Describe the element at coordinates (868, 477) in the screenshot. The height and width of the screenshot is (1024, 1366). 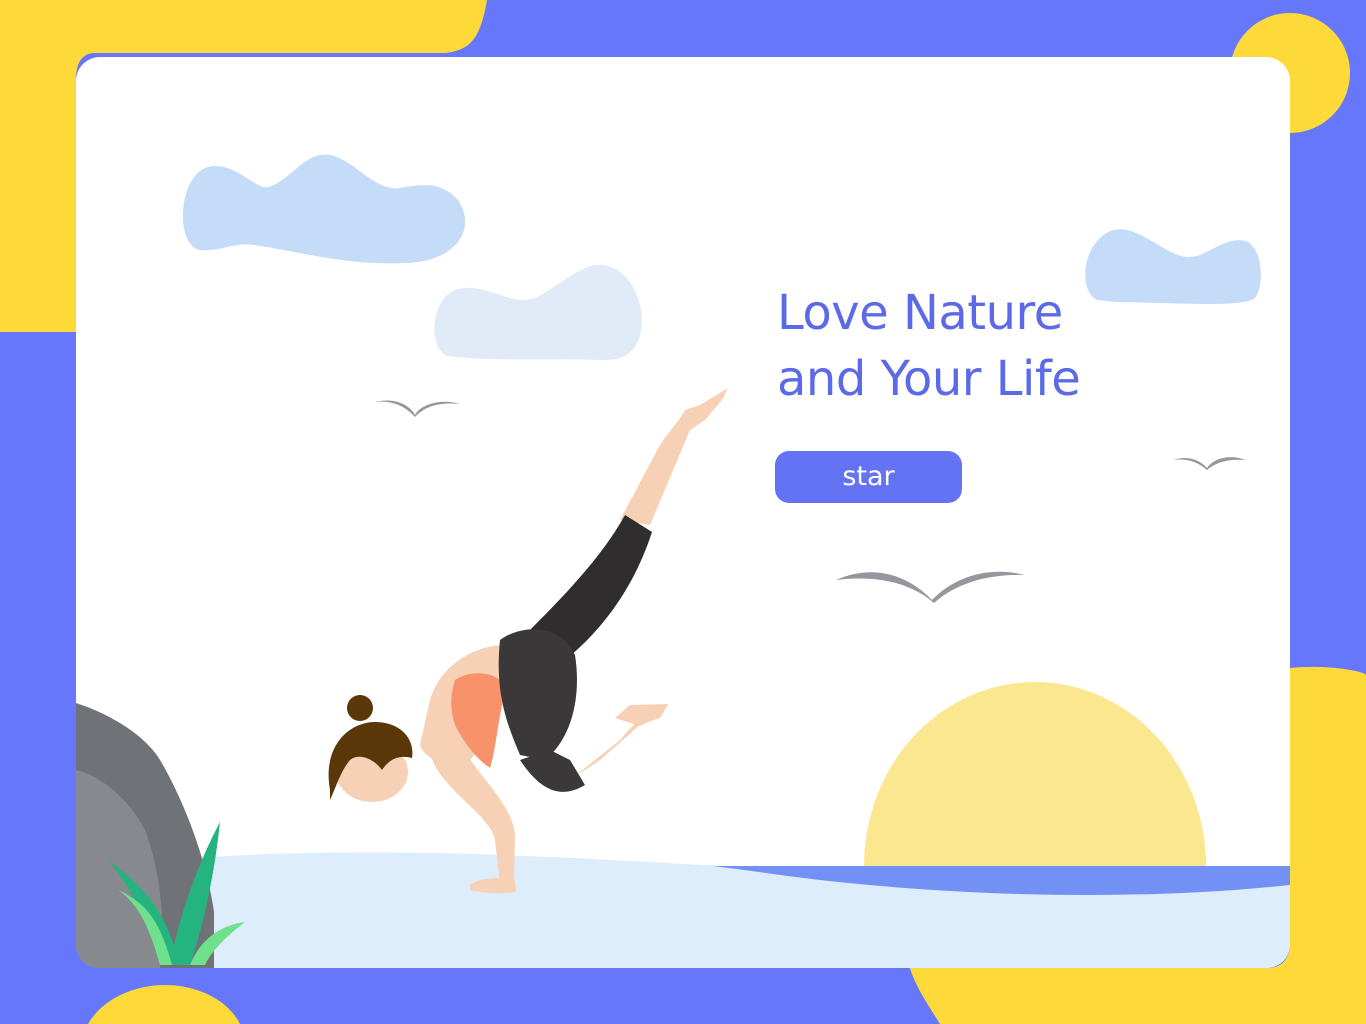
I see `star-button: star` at that location.